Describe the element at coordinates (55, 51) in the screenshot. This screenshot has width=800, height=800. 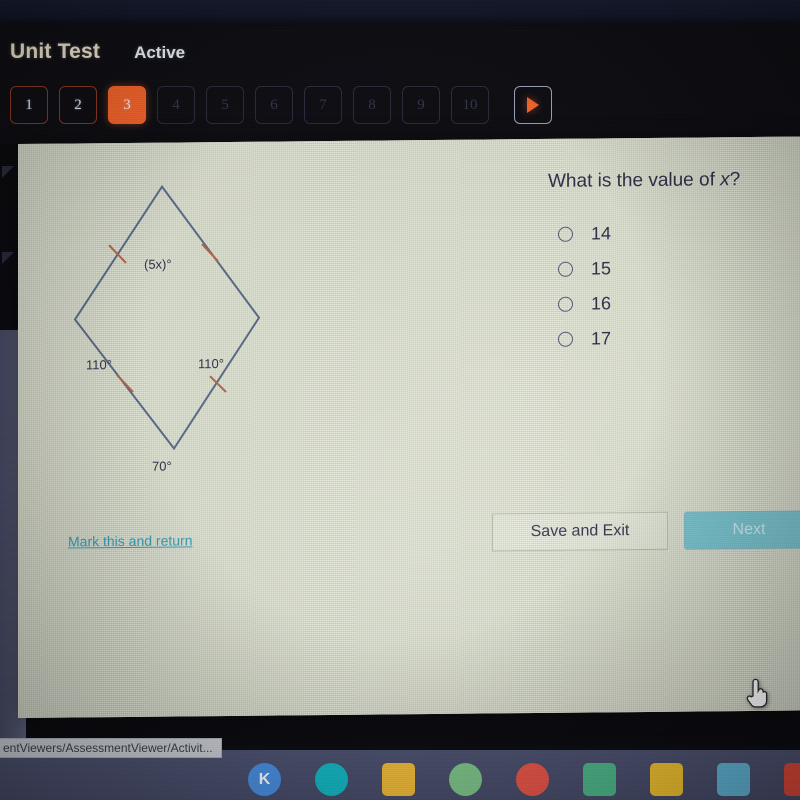
I see `page-title: Unit Test` at that location.